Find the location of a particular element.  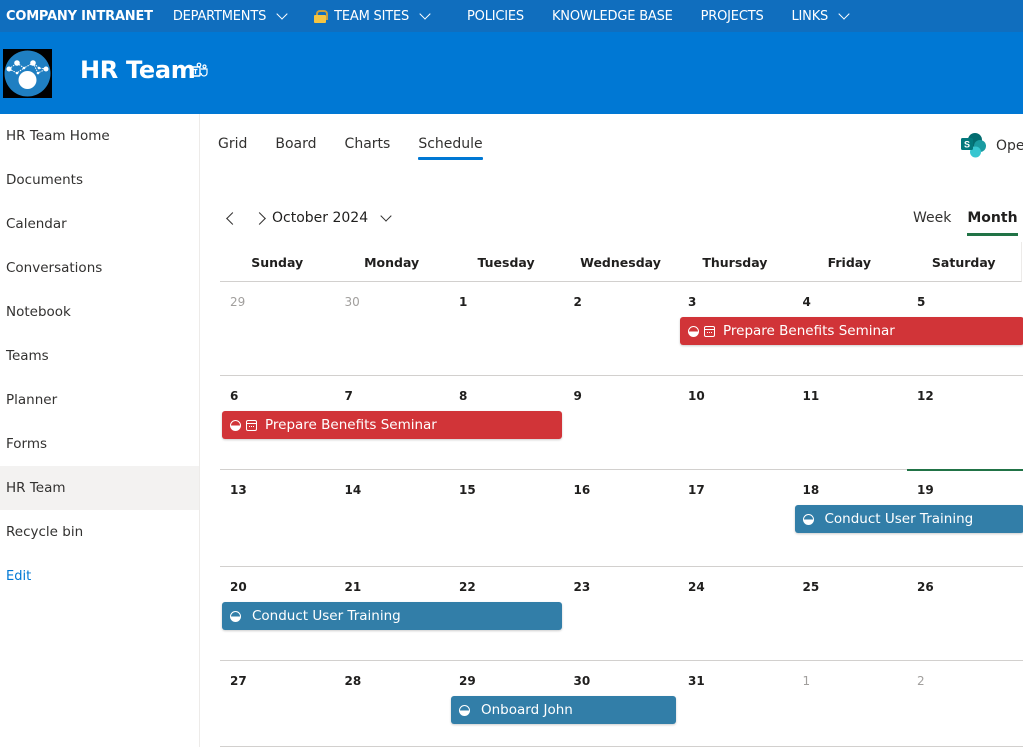

sidebar-item-conversations: Conversations is located at coordinates (99, 268).